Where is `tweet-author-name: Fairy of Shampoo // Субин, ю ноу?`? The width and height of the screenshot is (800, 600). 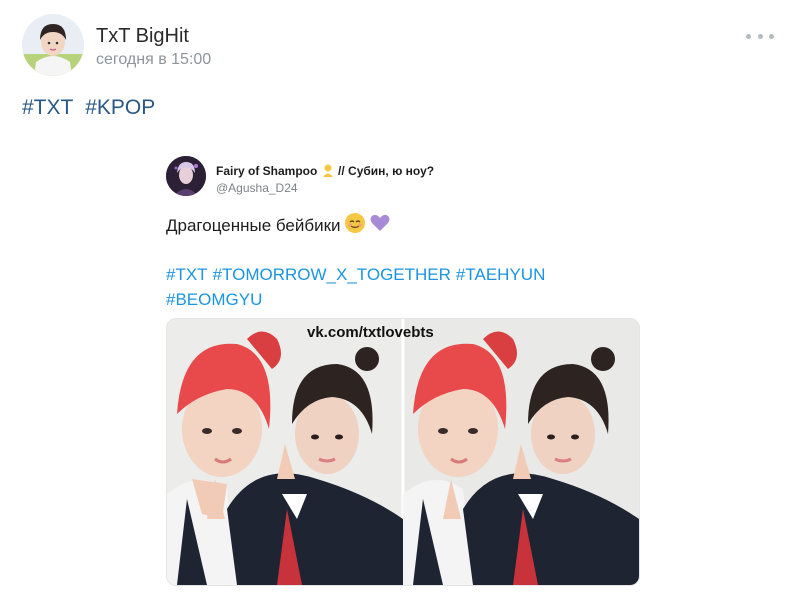
tweet-author-name: Fairy of Shampoo // Субин, ю ноу? is located at coordinates (325, 170).